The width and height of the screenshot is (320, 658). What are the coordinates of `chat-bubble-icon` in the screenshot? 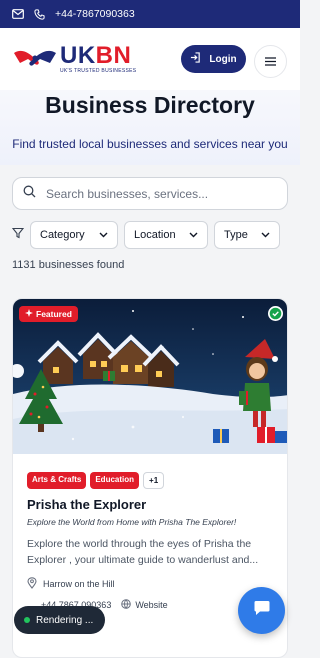 It's located at (262, 610).